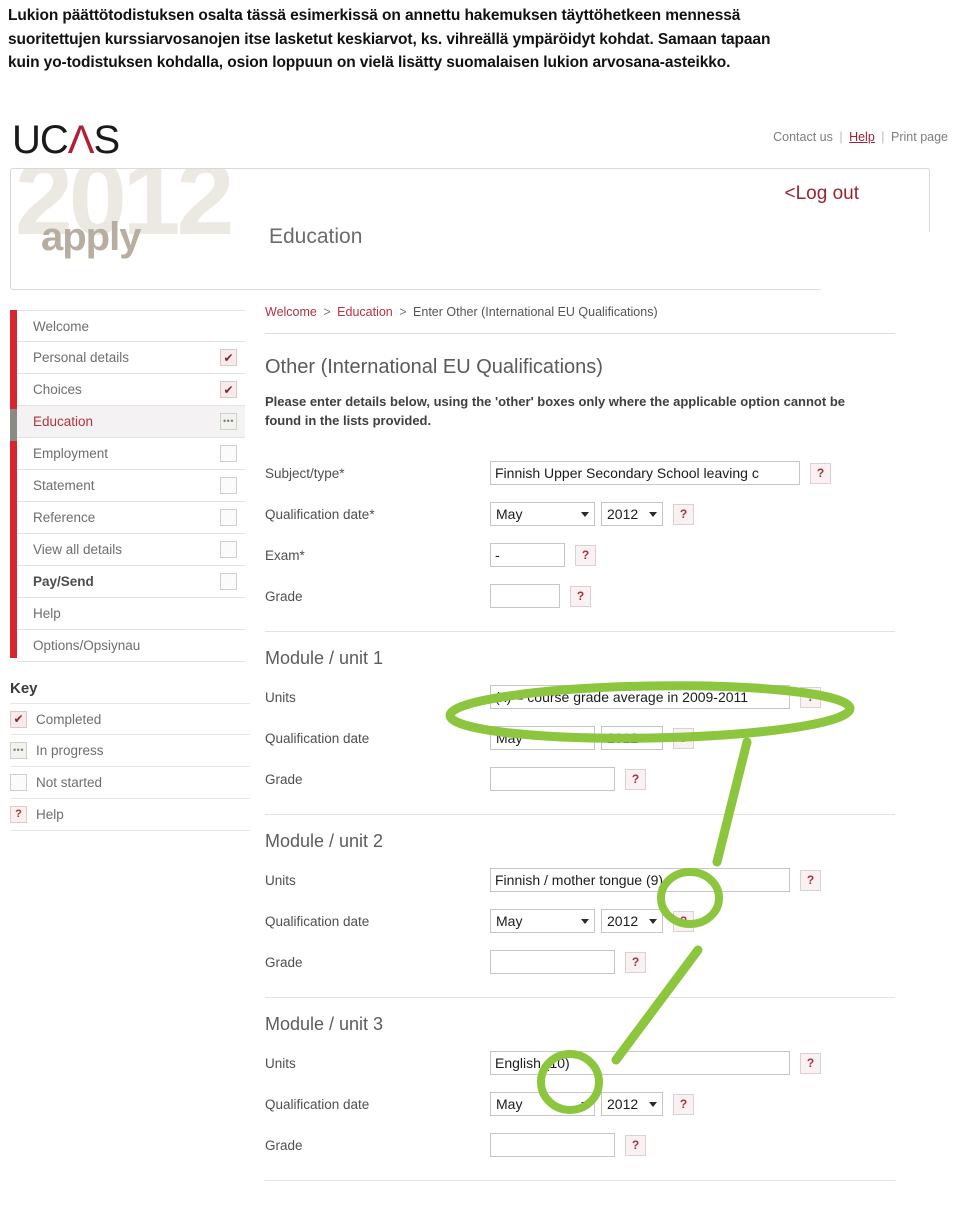 Image resolution: width=960 pixels, height=1211 pixels. Describe the element at coordinates (50, 814) in the screenshot. I see `key-row-label: Help` at that location.